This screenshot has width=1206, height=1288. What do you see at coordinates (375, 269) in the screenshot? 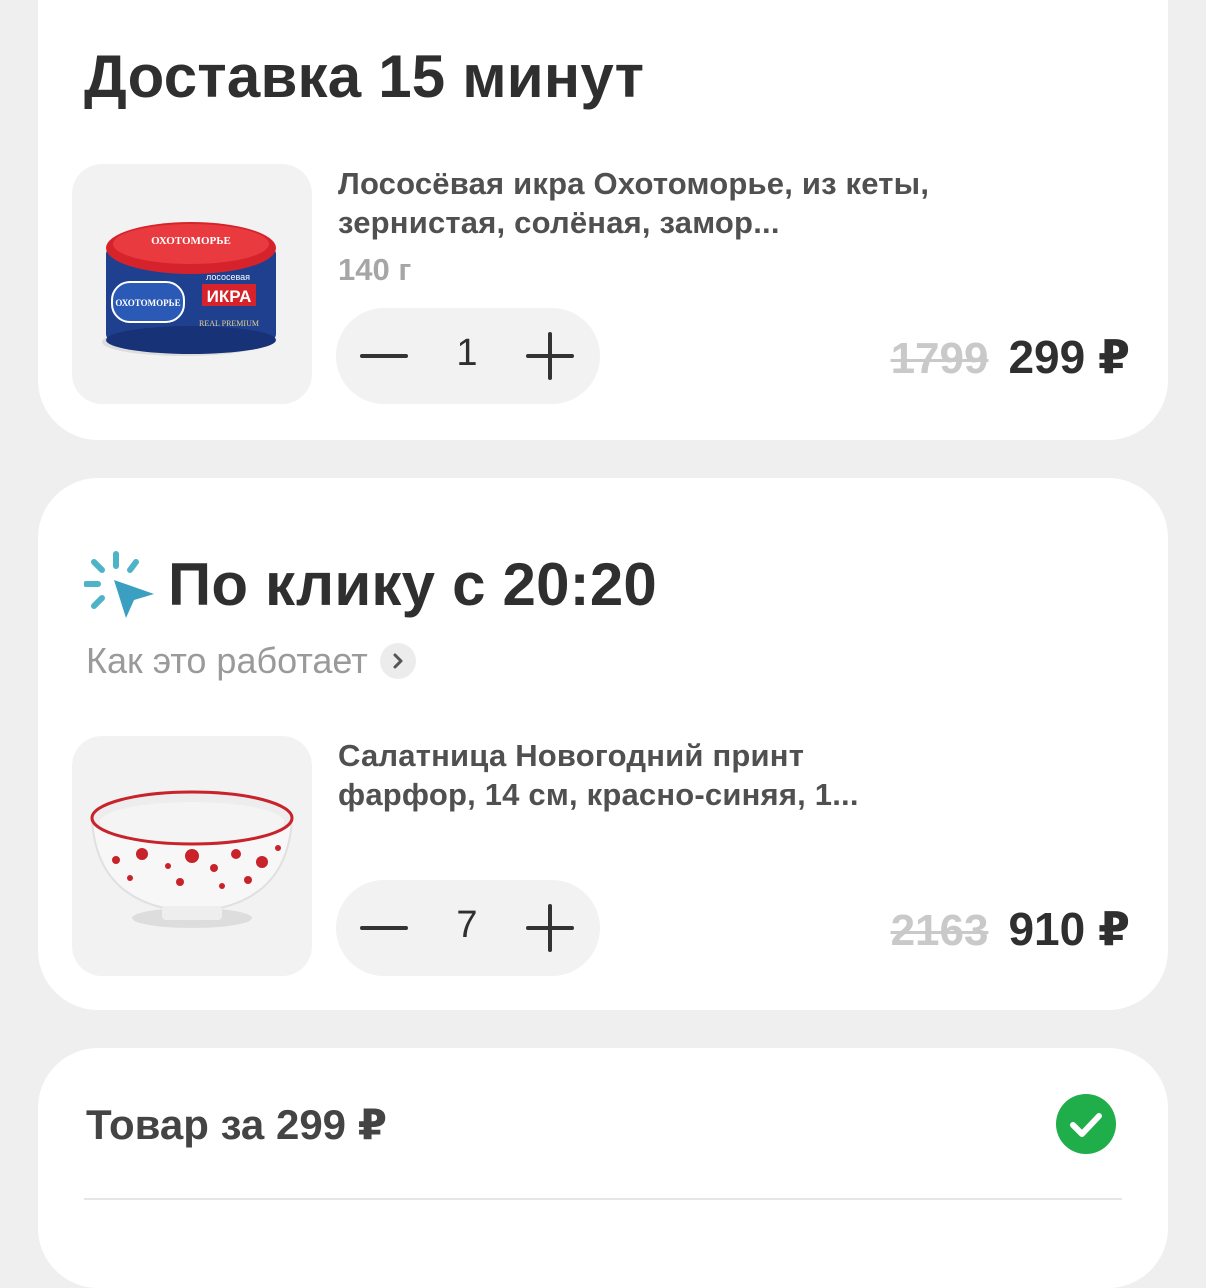
I see `caviar-product-weight: 140 г` at bounding box center [375, 269].